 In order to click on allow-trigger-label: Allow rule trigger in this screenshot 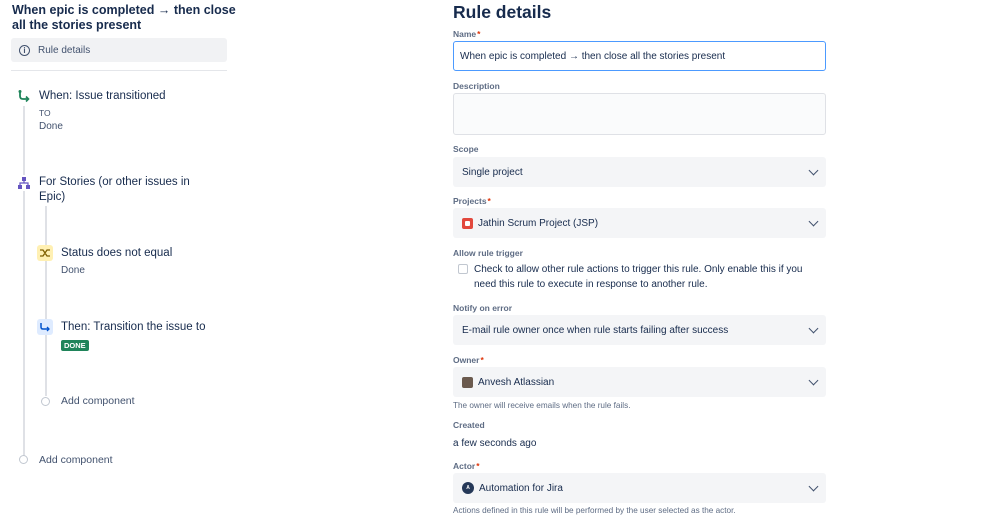, I will do `click(488, 253)`.